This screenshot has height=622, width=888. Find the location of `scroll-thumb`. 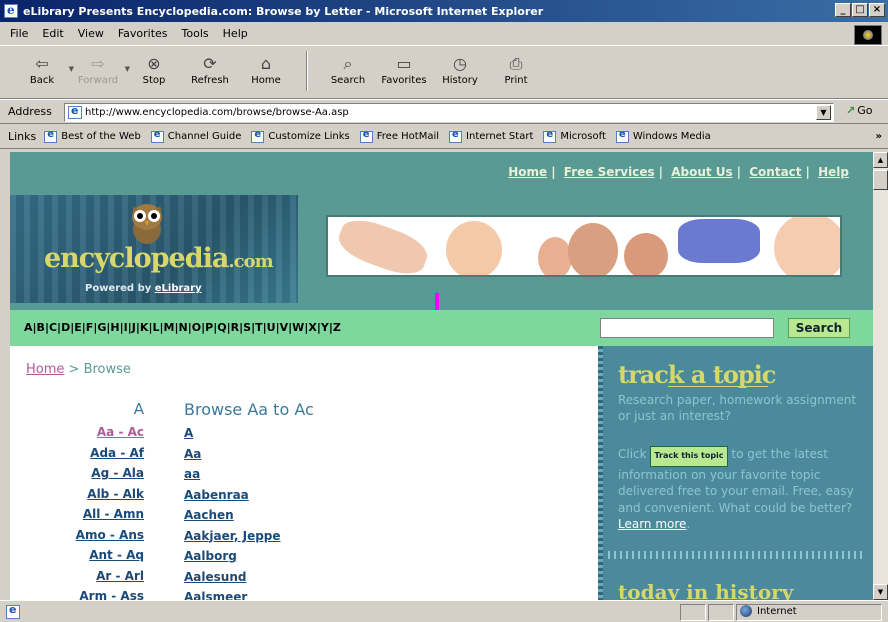

scroll-thumb is located at coordinates (880, 180).